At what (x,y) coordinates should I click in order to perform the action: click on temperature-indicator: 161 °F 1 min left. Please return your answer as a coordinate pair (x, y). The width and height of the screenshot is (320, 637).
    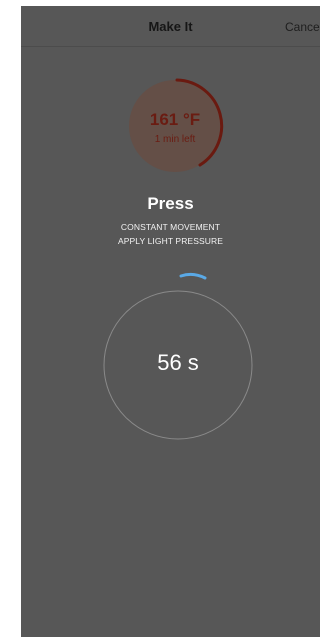
    Looking at the image, I should click on (175, 126).